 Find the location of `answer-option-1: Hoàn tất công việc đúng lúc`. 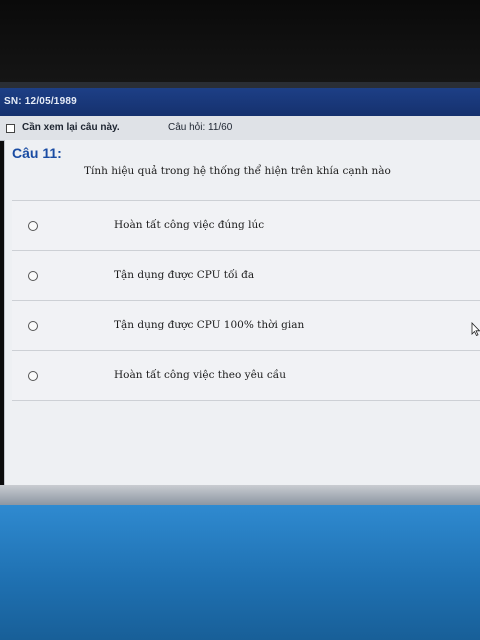

answer-option-1: Hoàn tất công việc đúng lúc is located at coordinates (246, 226).